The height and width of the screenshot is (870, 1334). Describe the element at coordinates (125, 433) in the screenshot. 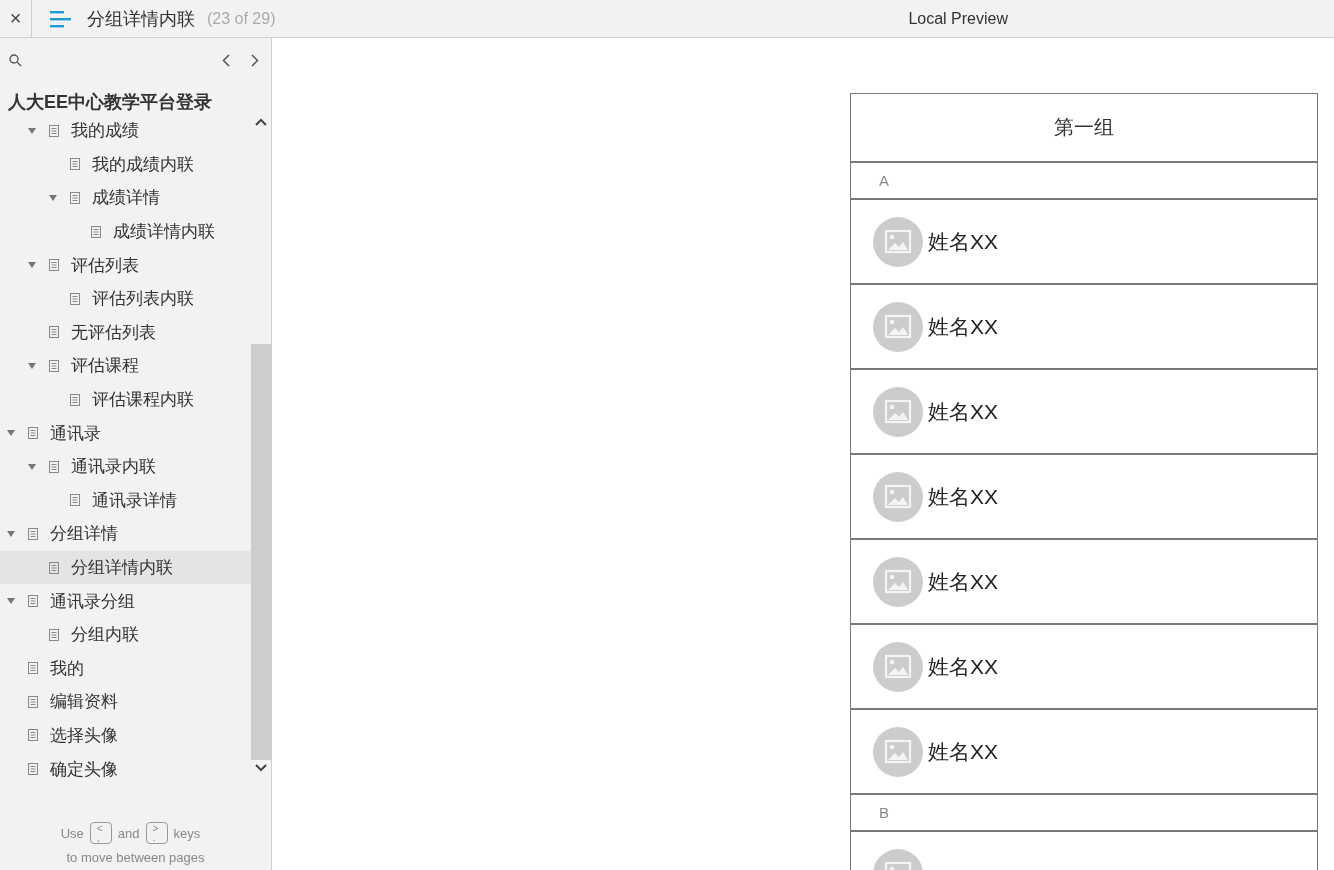

I see `tree-item: 通讯录` at that location.